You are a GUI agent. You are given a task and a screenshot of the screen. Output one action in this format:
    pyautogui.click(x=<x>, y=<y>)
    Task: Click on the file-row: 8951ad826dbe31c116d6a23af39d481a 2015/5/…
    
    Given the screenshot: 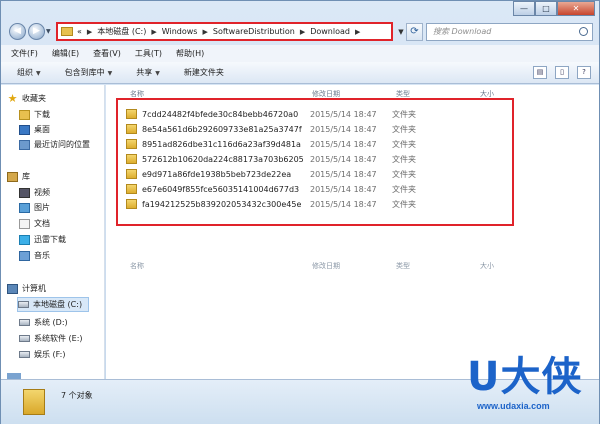 What is the action you would take?
    pyautogui.click(x=271, y=144)
    